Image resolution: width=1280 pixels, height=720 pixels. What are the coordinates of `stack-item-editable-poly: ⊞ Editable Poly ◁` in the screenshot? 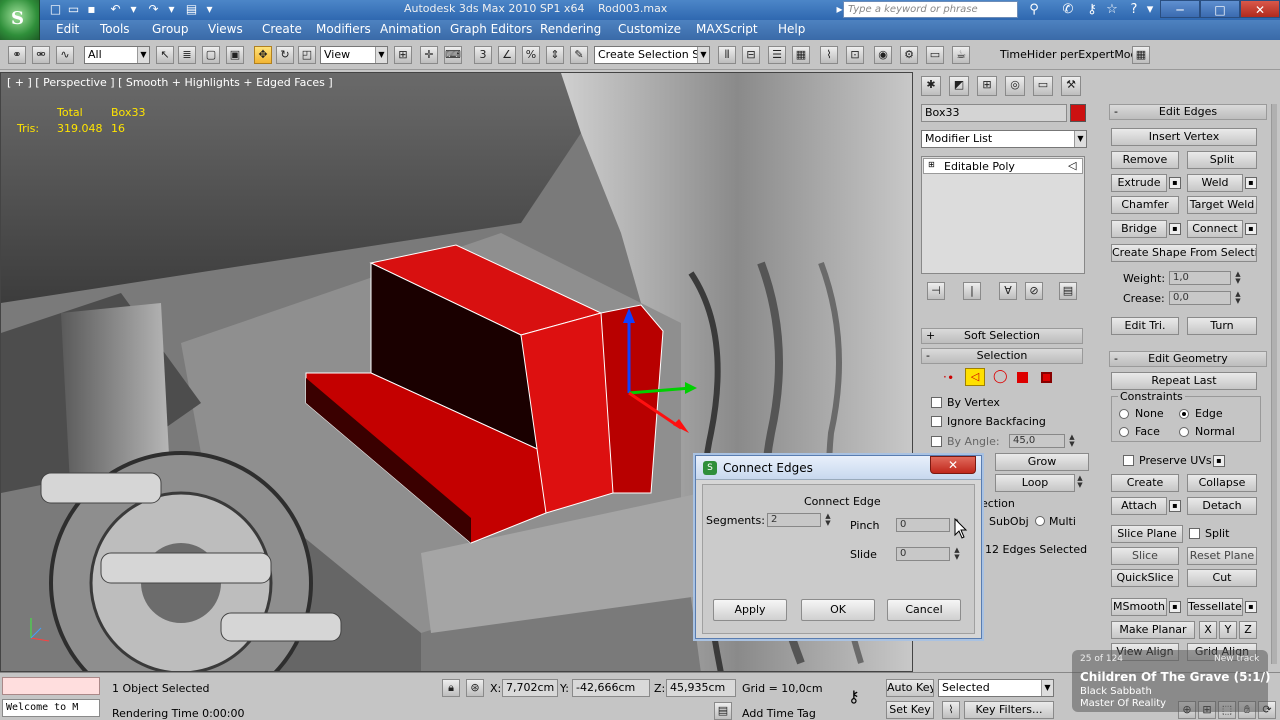 It's located at (1003, 166).